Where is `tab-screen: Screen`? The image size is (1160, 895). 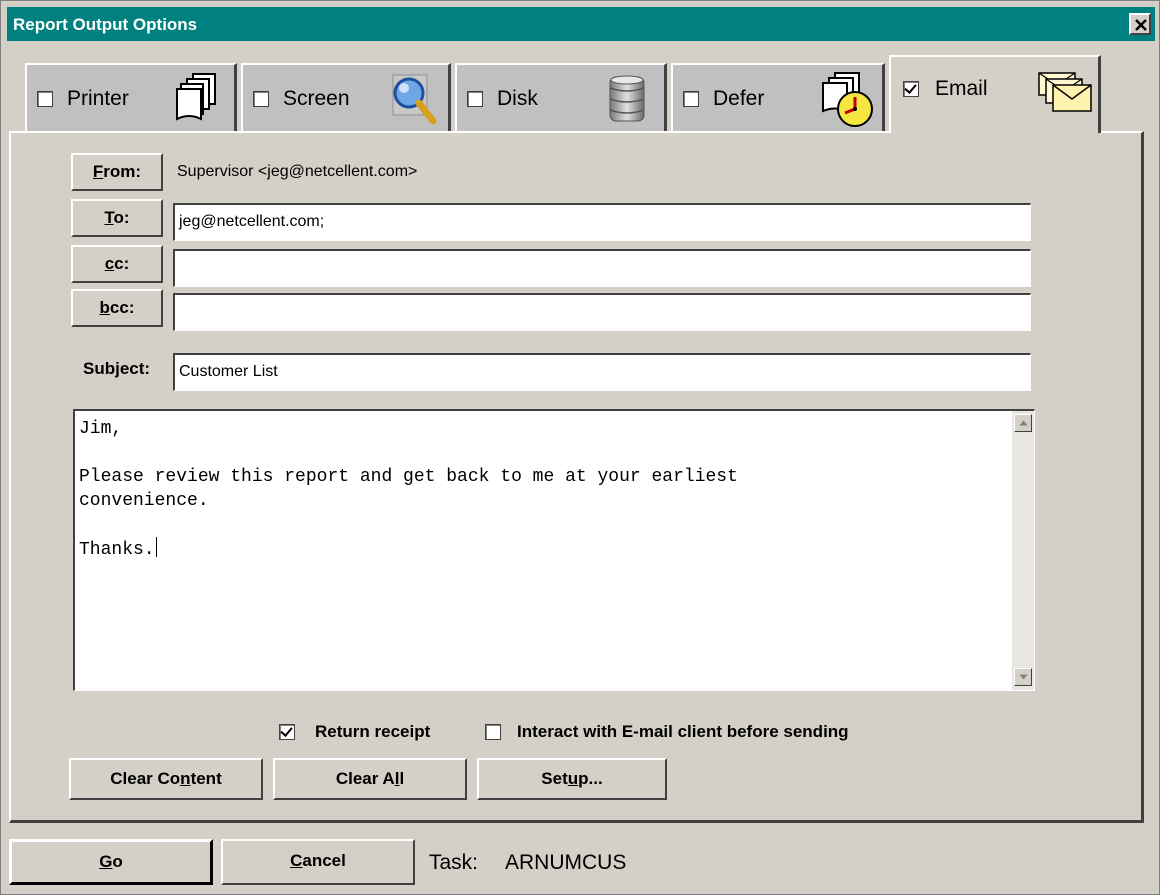
tab-screen: Screen is located at coordinates (346, 97).